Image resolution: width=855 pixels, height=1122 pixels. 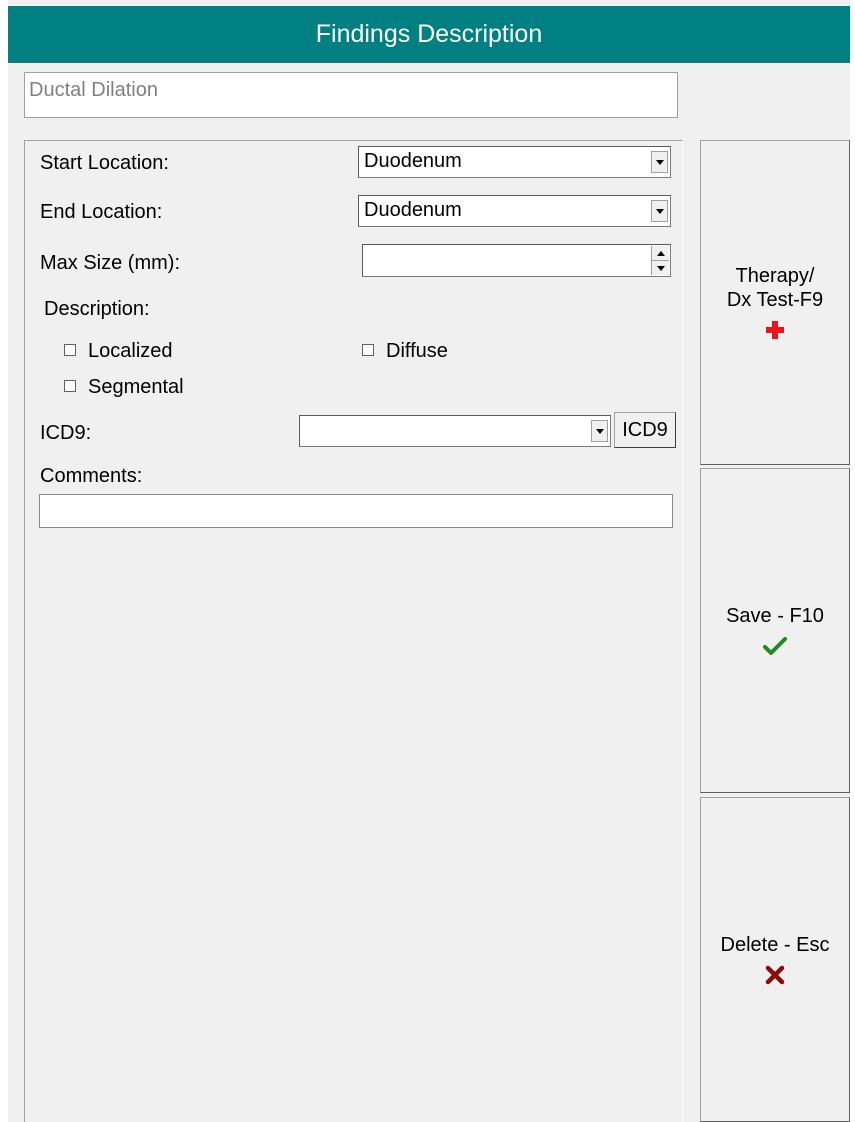 I want to click on max-size-label: Max Size (mm):, so click(x=110, y=263).